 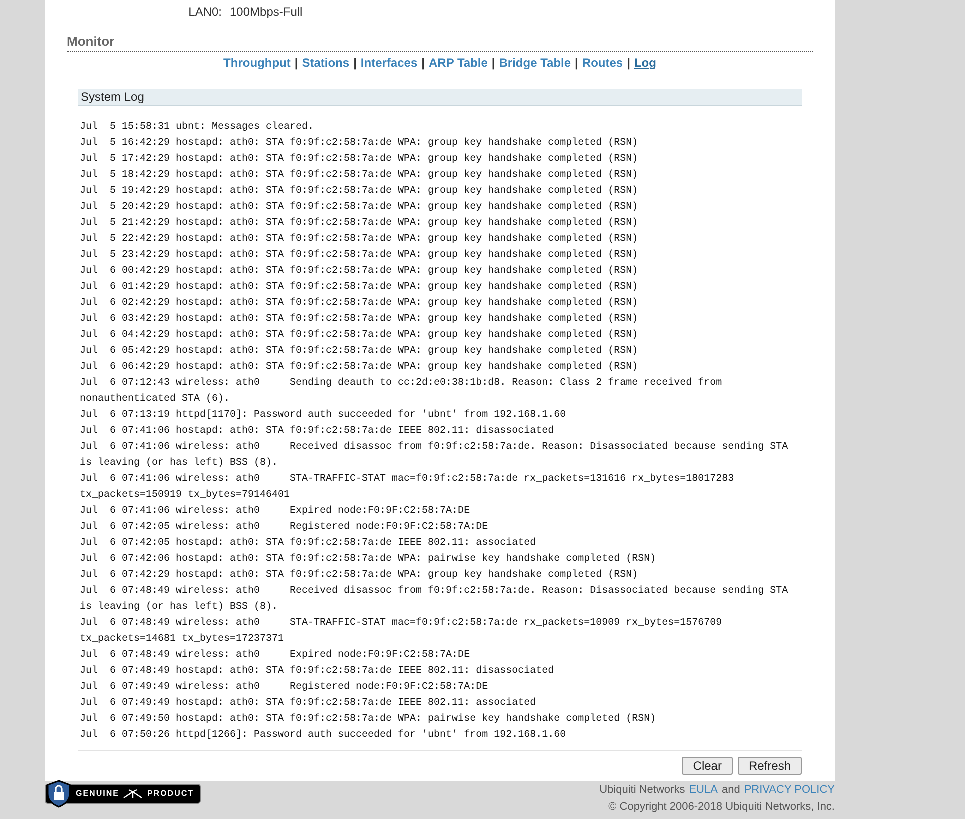 I want to click on log-line: Jul 6 07:41:06 wireless: ath0 Received disassoc from f0:9f:c2:58:7a:de. Reason: Disassociated because sending STA is leaving (or has left) BSS (8)., so click(x=435, y=455).